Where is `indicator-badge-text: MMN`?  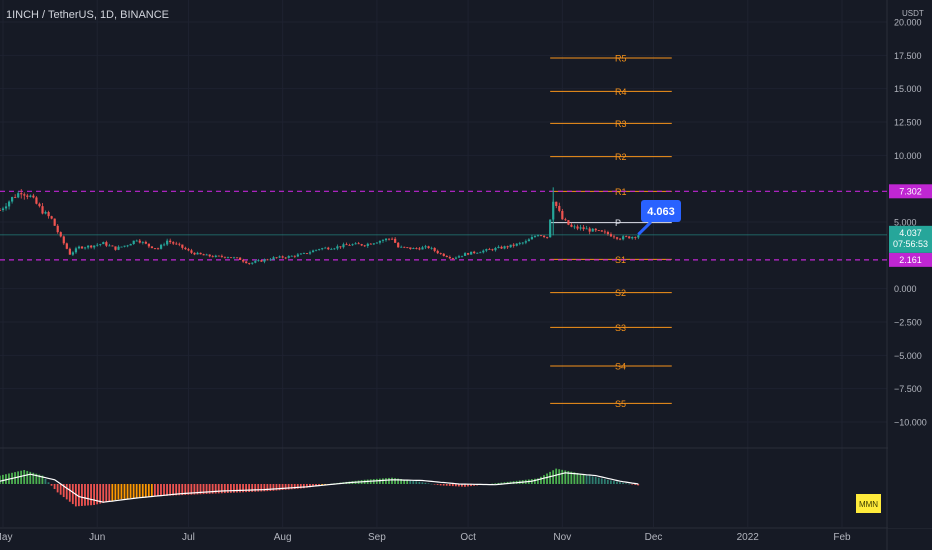
indicator-badge-text: MMN is located at coordinates (868, 504).